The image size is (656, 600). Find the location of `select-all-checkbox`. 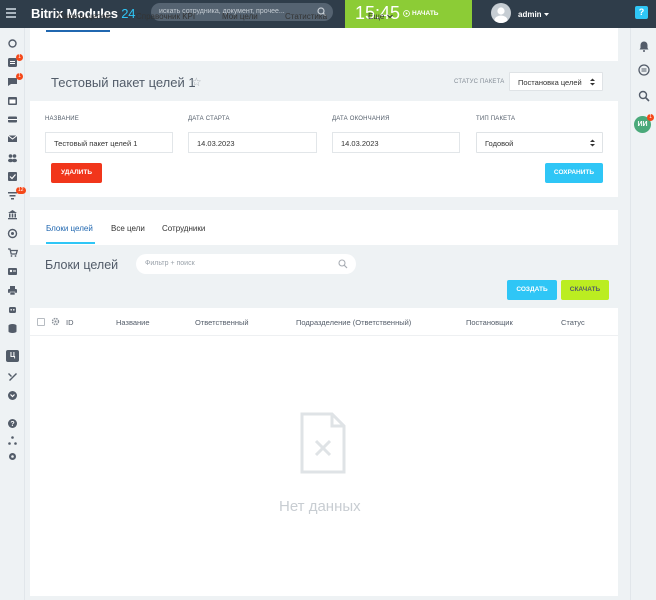

select-all-checkbox is located at coordinates (41, 322).